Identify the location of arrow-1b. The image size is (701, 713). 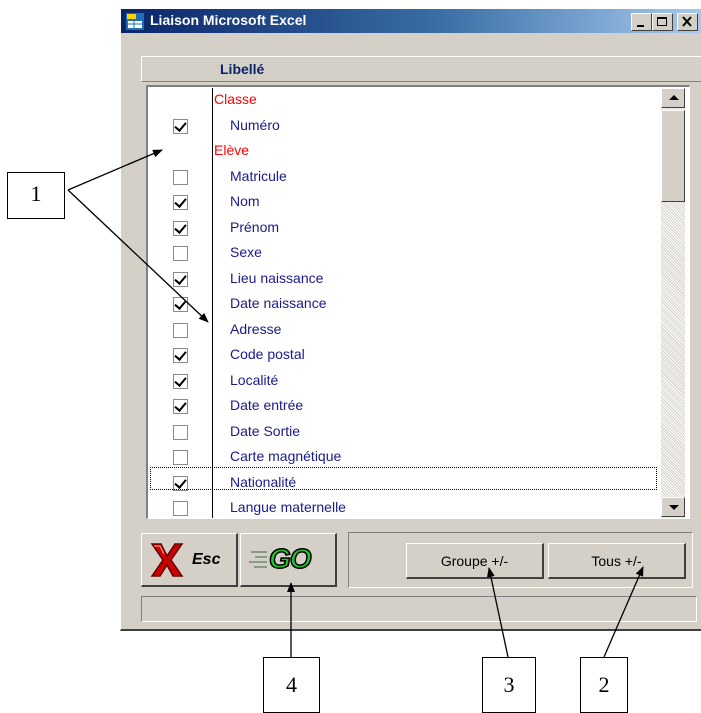
(138, 256).